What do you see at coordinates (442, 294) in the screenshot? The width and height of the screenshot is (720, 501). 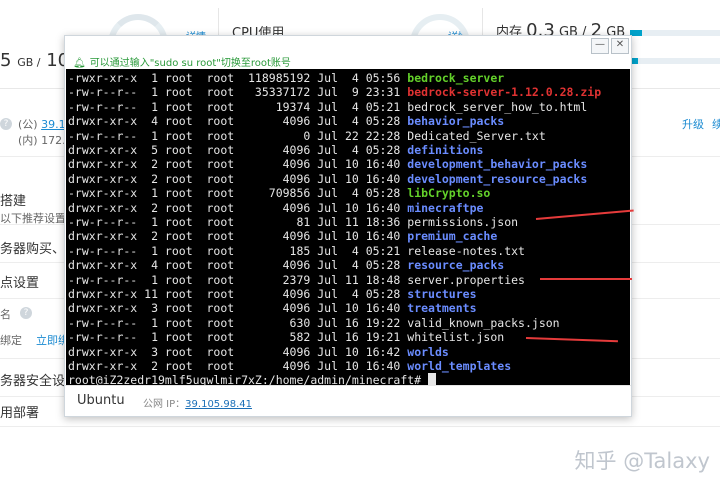 I see `file-name: structures` at bounding box center [442, 294].